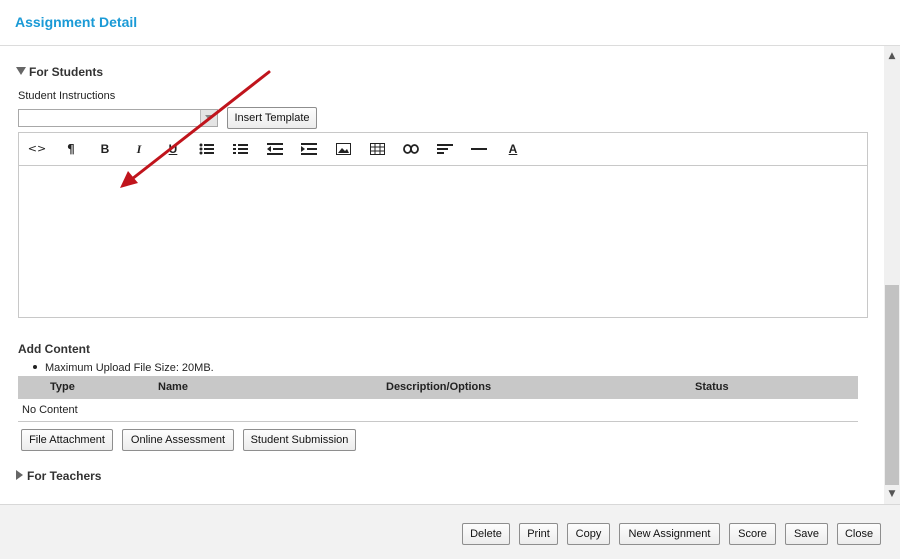 This screenshot has width=900, height=559. I want to click on for-teachers-toggle: For Teachers, so click(58, 476).